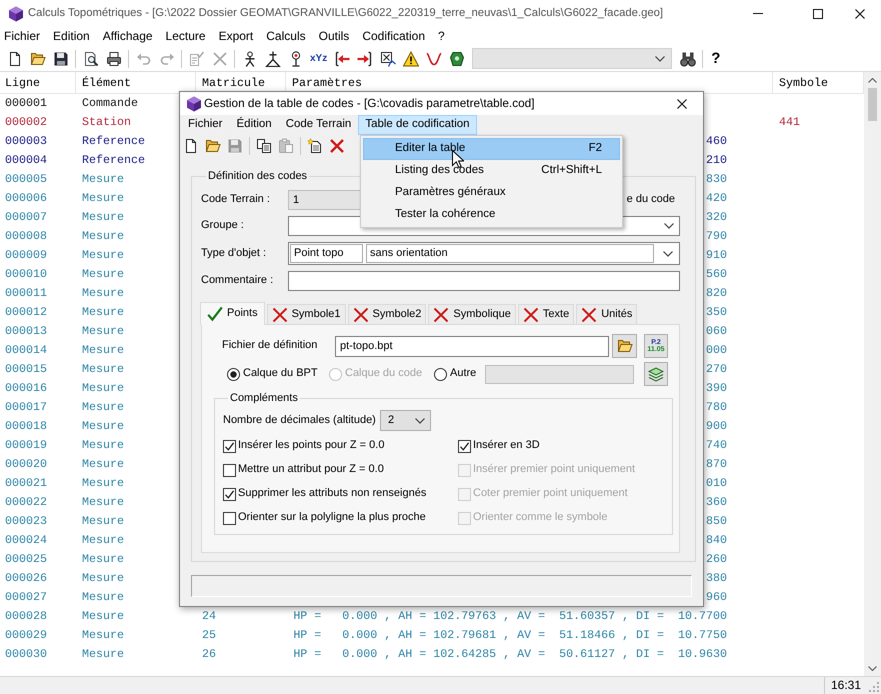  I want to click on group-title: Définition des codes, so click(257, 176).